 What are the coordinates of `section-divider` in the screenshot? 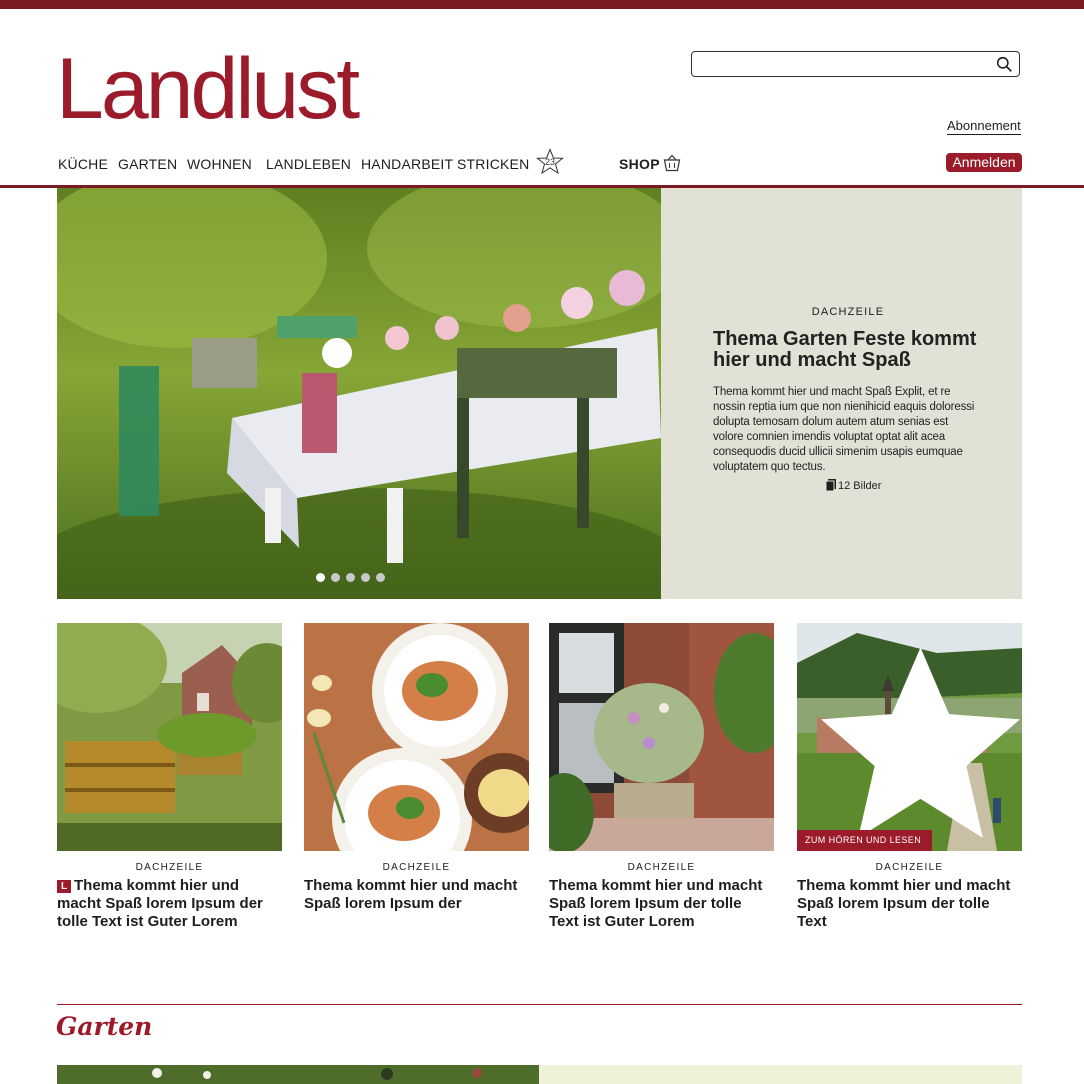 It's located at (539, 1004).